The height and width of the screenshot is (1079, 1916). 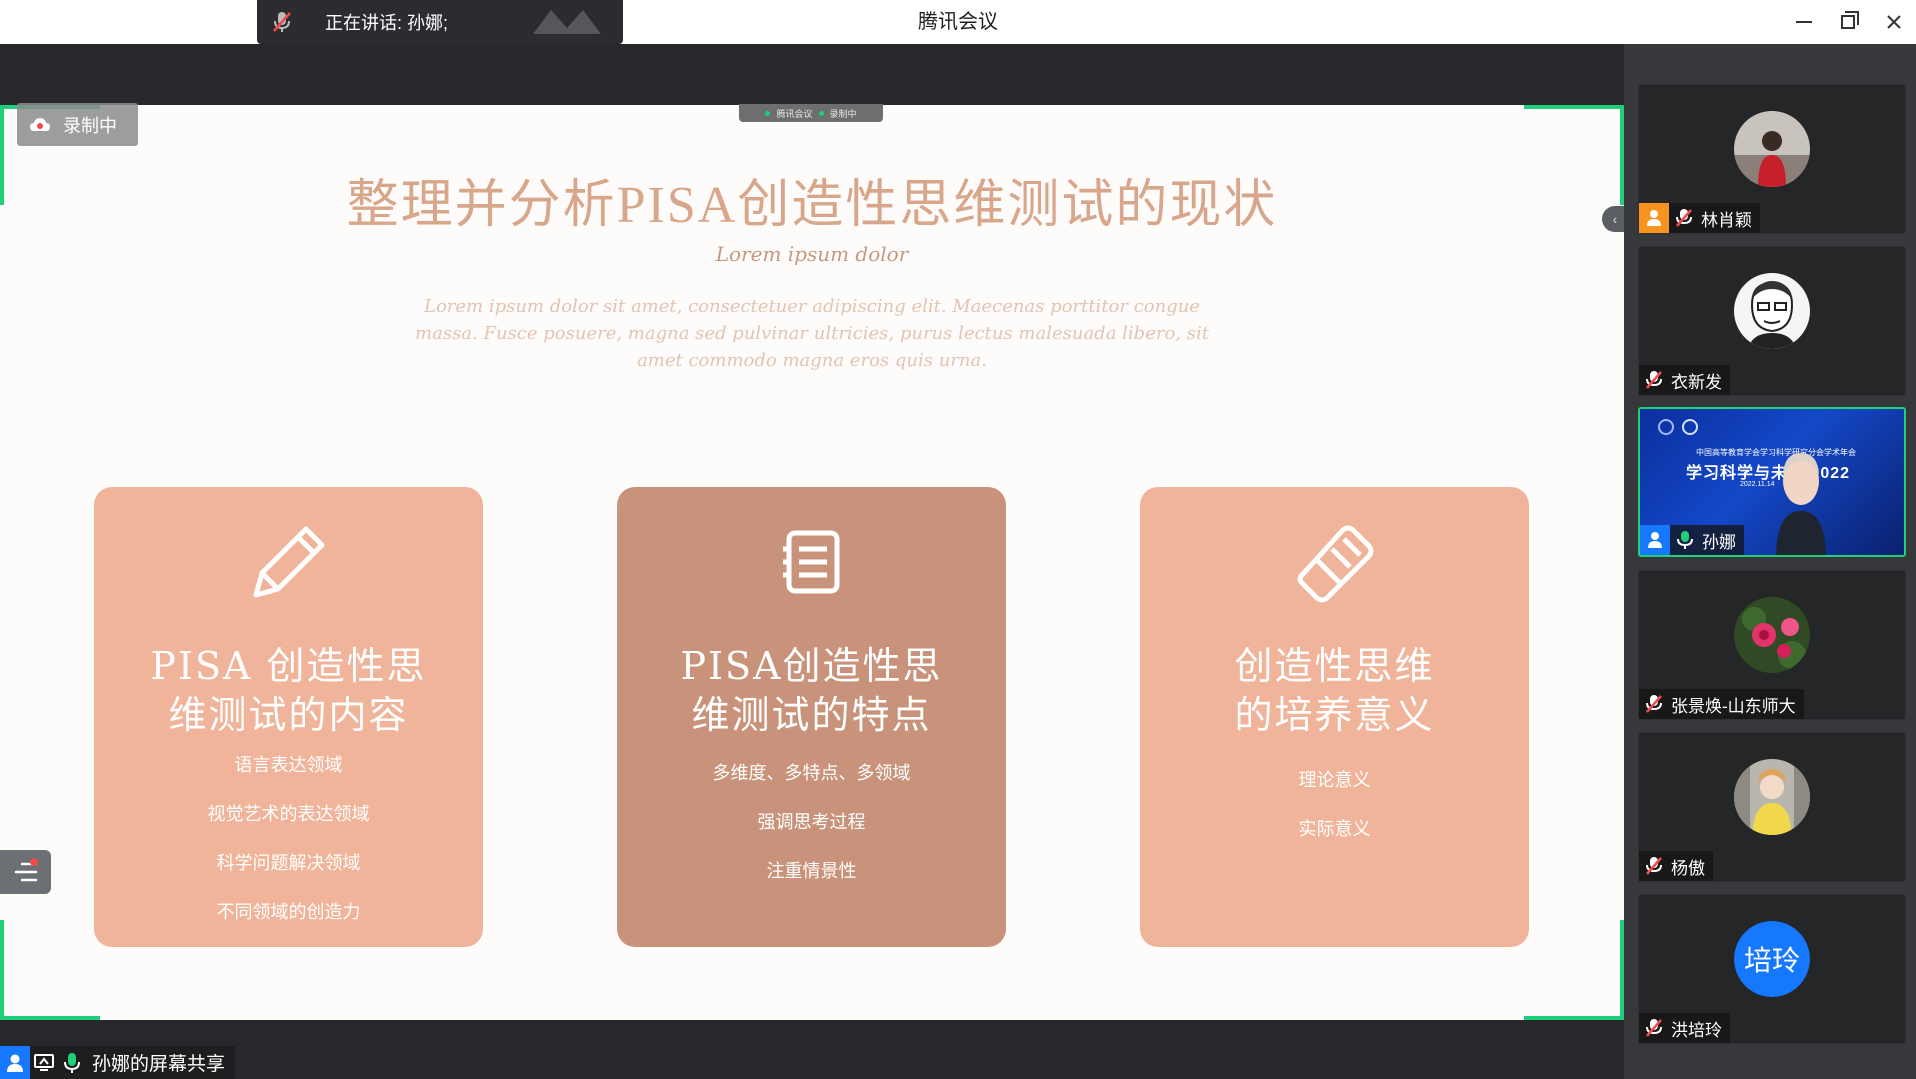 What do you see at coordinates (1726, 220) in the screenshot?
I see `participant-name: 林肖颖` at bounding box center [1726, 220].